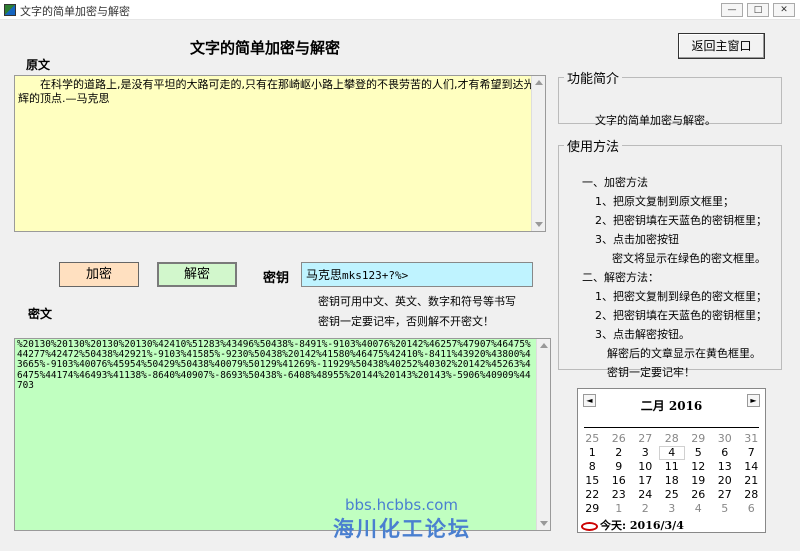  Describe the element at coordinates (637, 239) in the screenshot. I see `usage-line: 3、点击加密按钮` at that location.